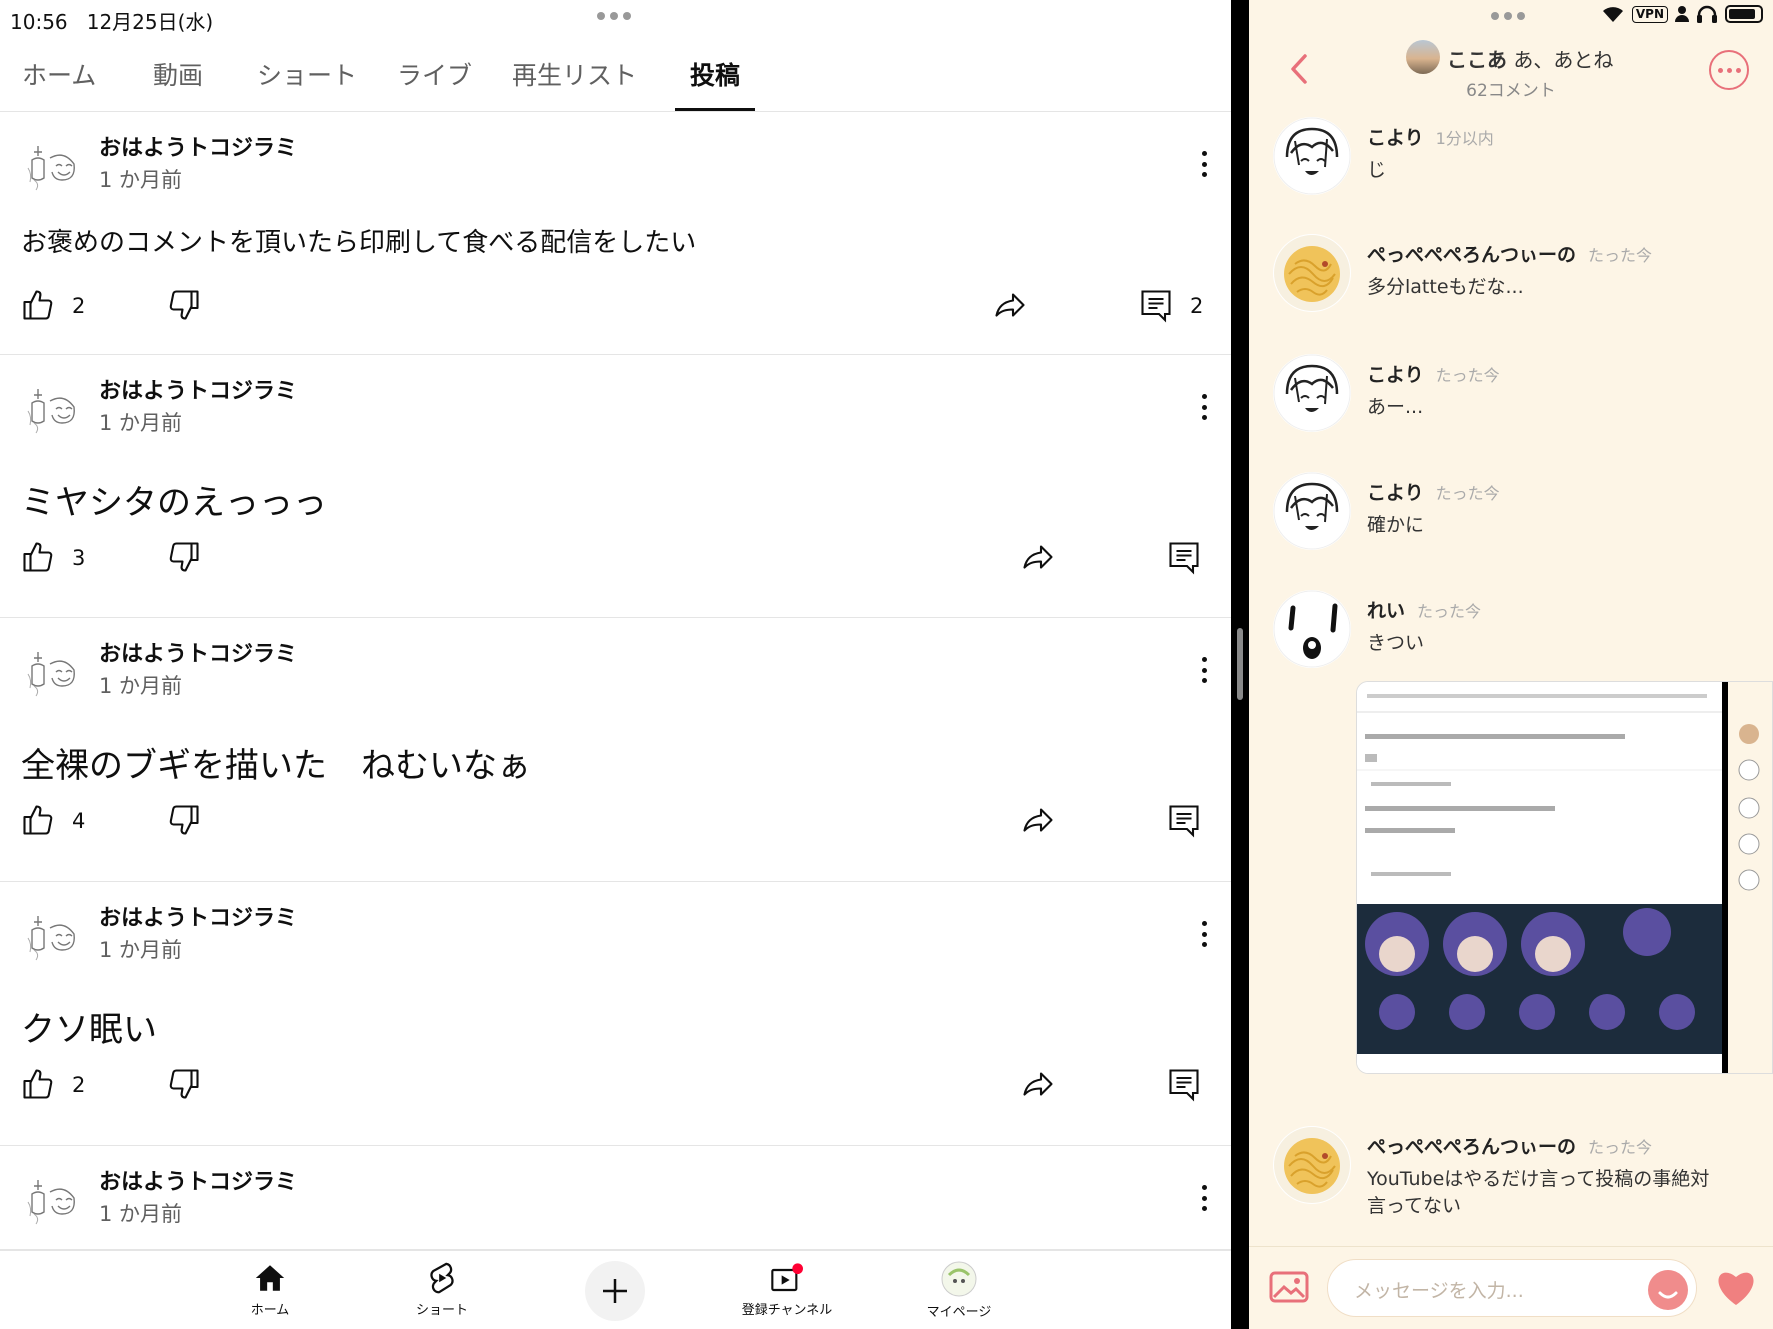 The height and width of the screenshot is (1329, 1773). Describe the element at coordinates (1707, 14) in the screenshot. I see `headphones-icon` at that location.